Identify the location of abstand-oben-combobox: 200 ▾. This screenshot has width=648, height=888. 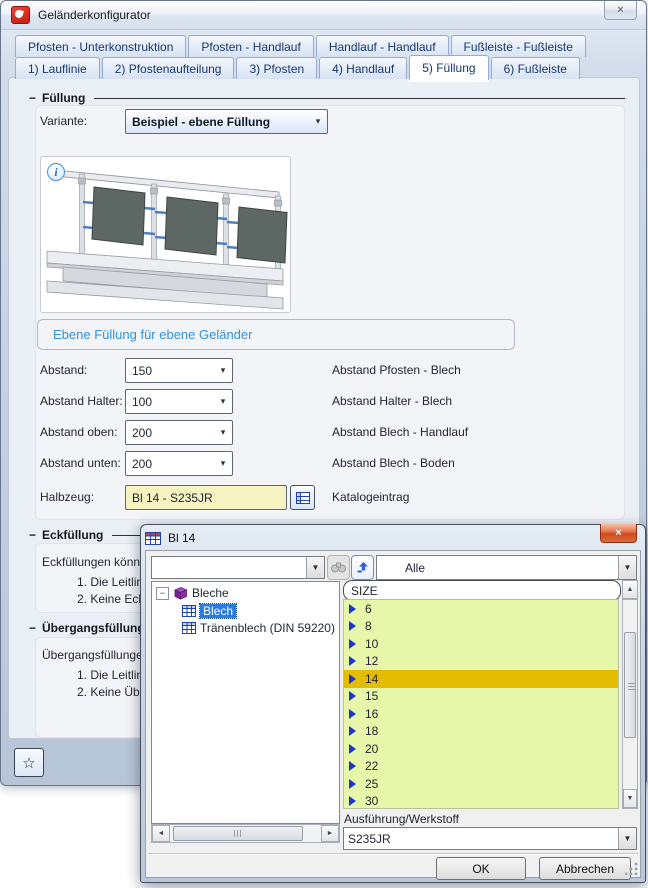
(179, 432).